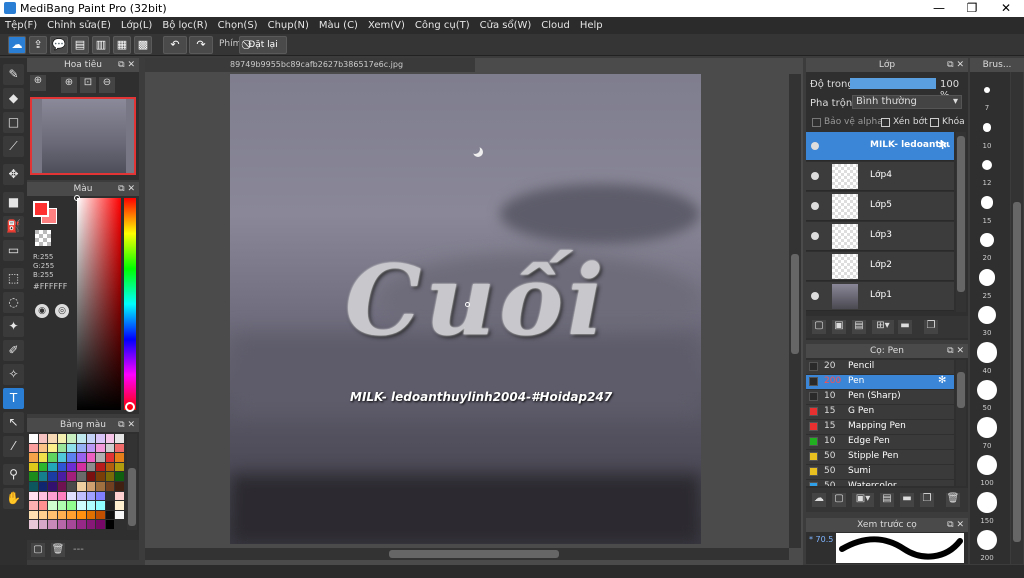  I want to click on canvas-horizontal-scrollbar, so click(467, 554).